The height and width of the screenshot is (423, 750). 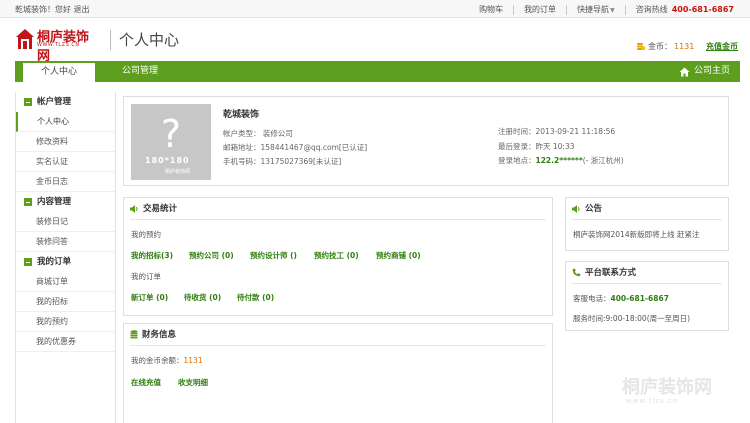 I want to click on database-icon, so click(x=134, y=334).